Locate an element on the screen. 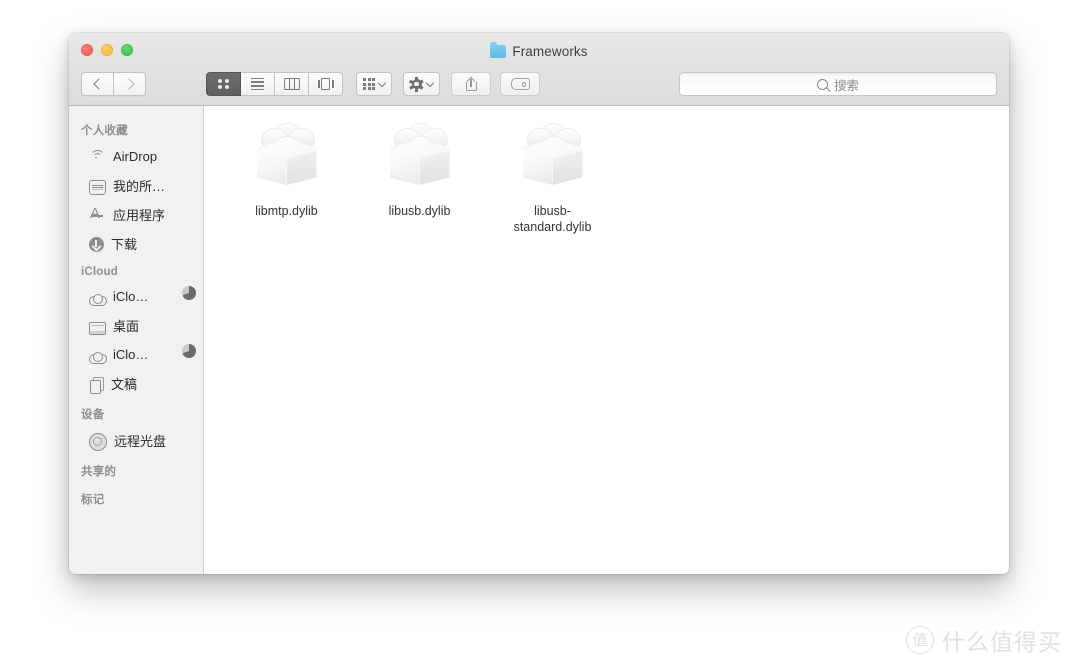 Image resolution: width=1080 pixels, height=671 pixels. sidebar-item-label: AirDrop is located at coordinates (135, 156).